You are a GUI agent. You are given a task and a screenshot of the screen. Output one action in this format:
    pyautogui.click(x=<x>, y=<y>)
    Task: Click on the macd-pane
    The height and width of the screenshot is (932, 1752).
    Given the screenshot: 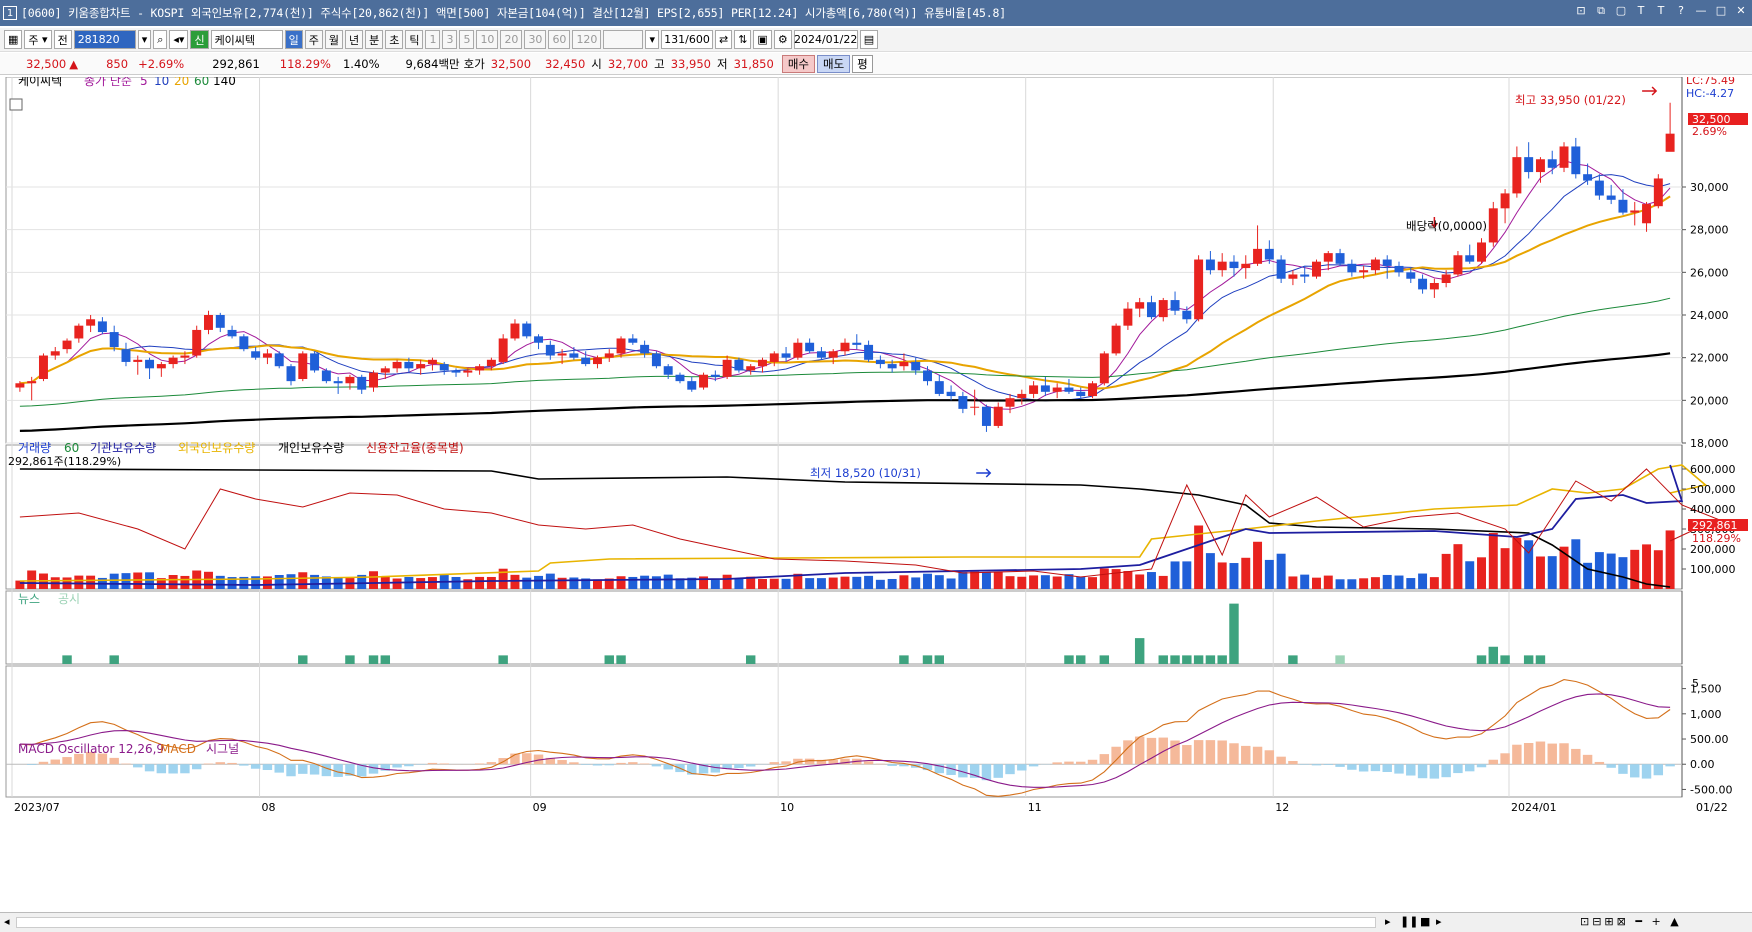 What is the action you would take?
    pyautogui.click(x=844, y=738)
    